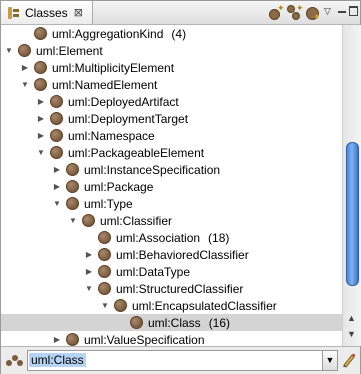 The width and height of the screenshot is (361, 374). I want to click on tree-row-label: uml:Class, so click(174, 322).